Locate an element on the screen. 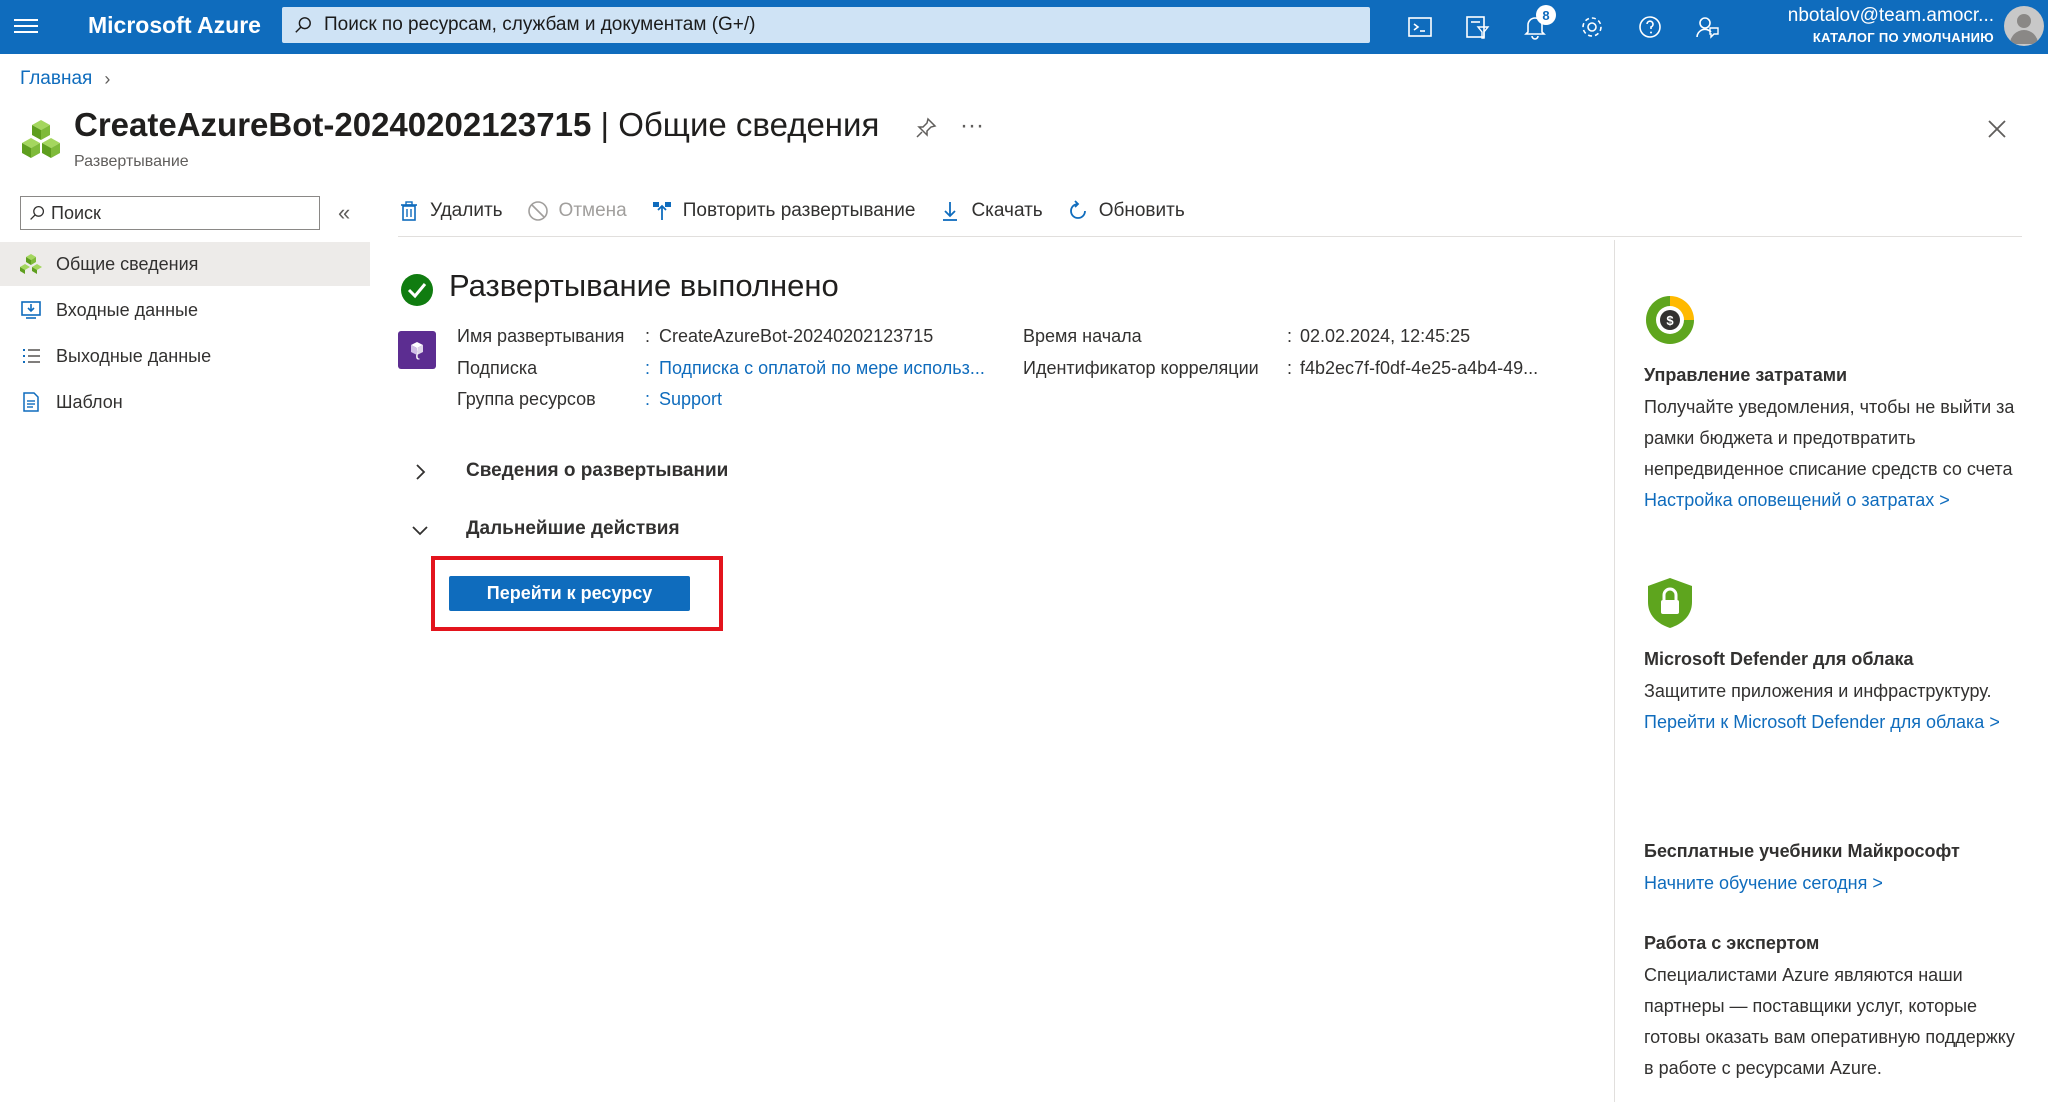  deployment-name-value: CreateAzureBot-20240202123715 is located at coordinates (796, 336).